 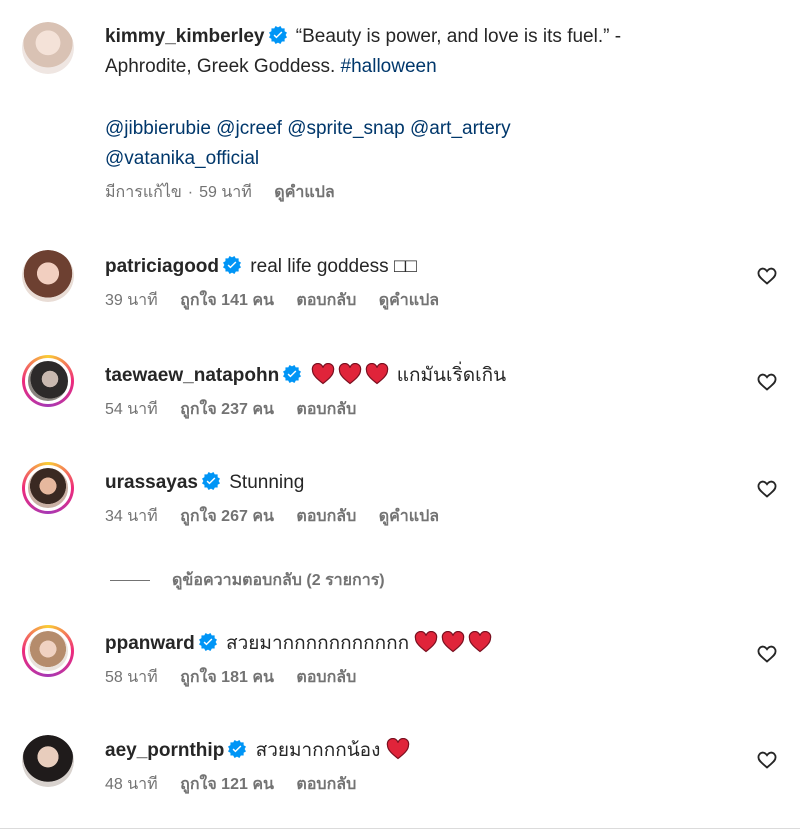 I want to click on caption-username: kimmy_kimberley, so click(x=185, y=36).